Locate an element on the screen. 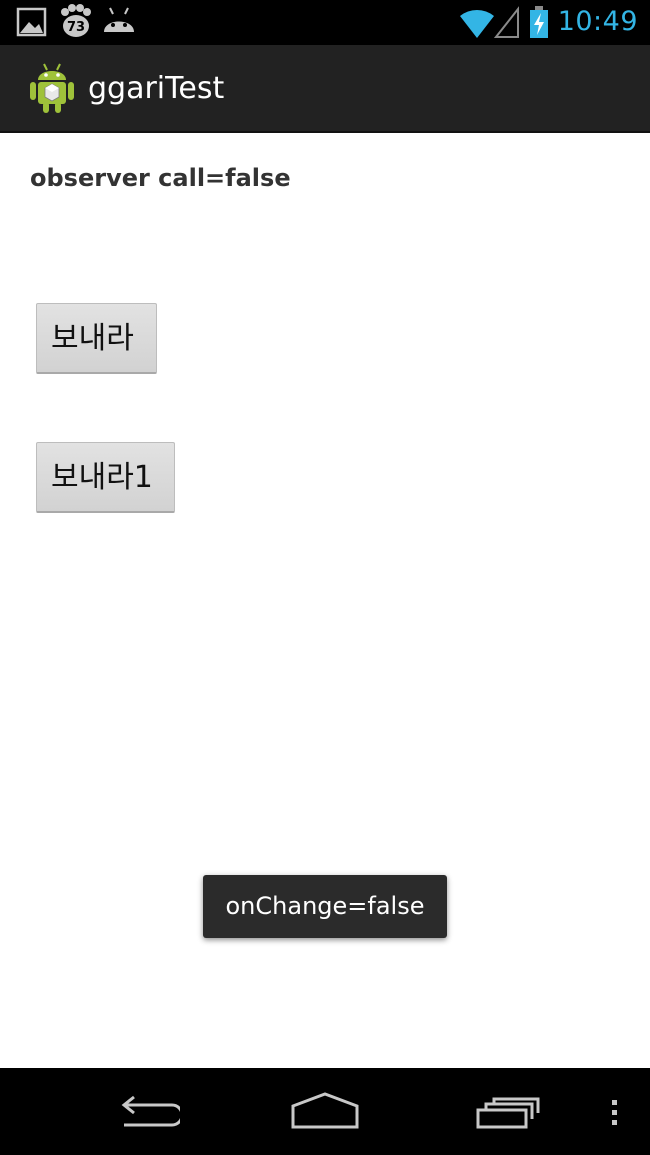  status-bar: 73 10:49 is located at coordinates (325, 22).